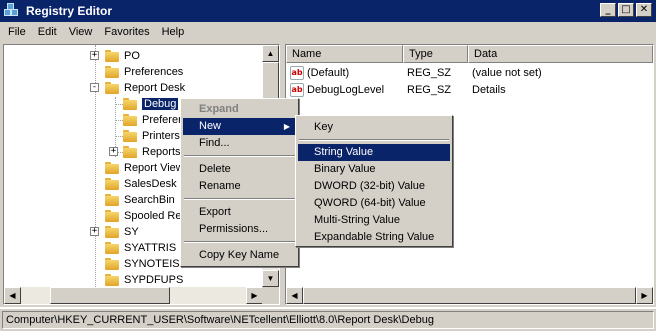 The image size is (656, 331). I want to click on tree-item-label: SYNOTEIS, so click(152, 264).